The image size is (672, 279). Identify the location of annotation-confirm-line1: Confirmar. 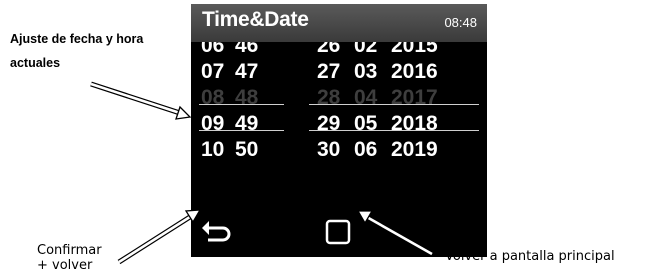
(69, 250).